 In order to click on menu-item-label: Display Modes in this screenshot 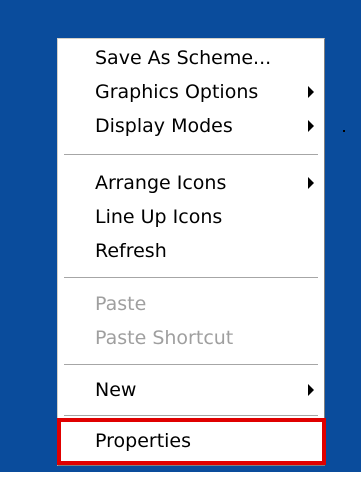, I will do `click(164, 126)`.